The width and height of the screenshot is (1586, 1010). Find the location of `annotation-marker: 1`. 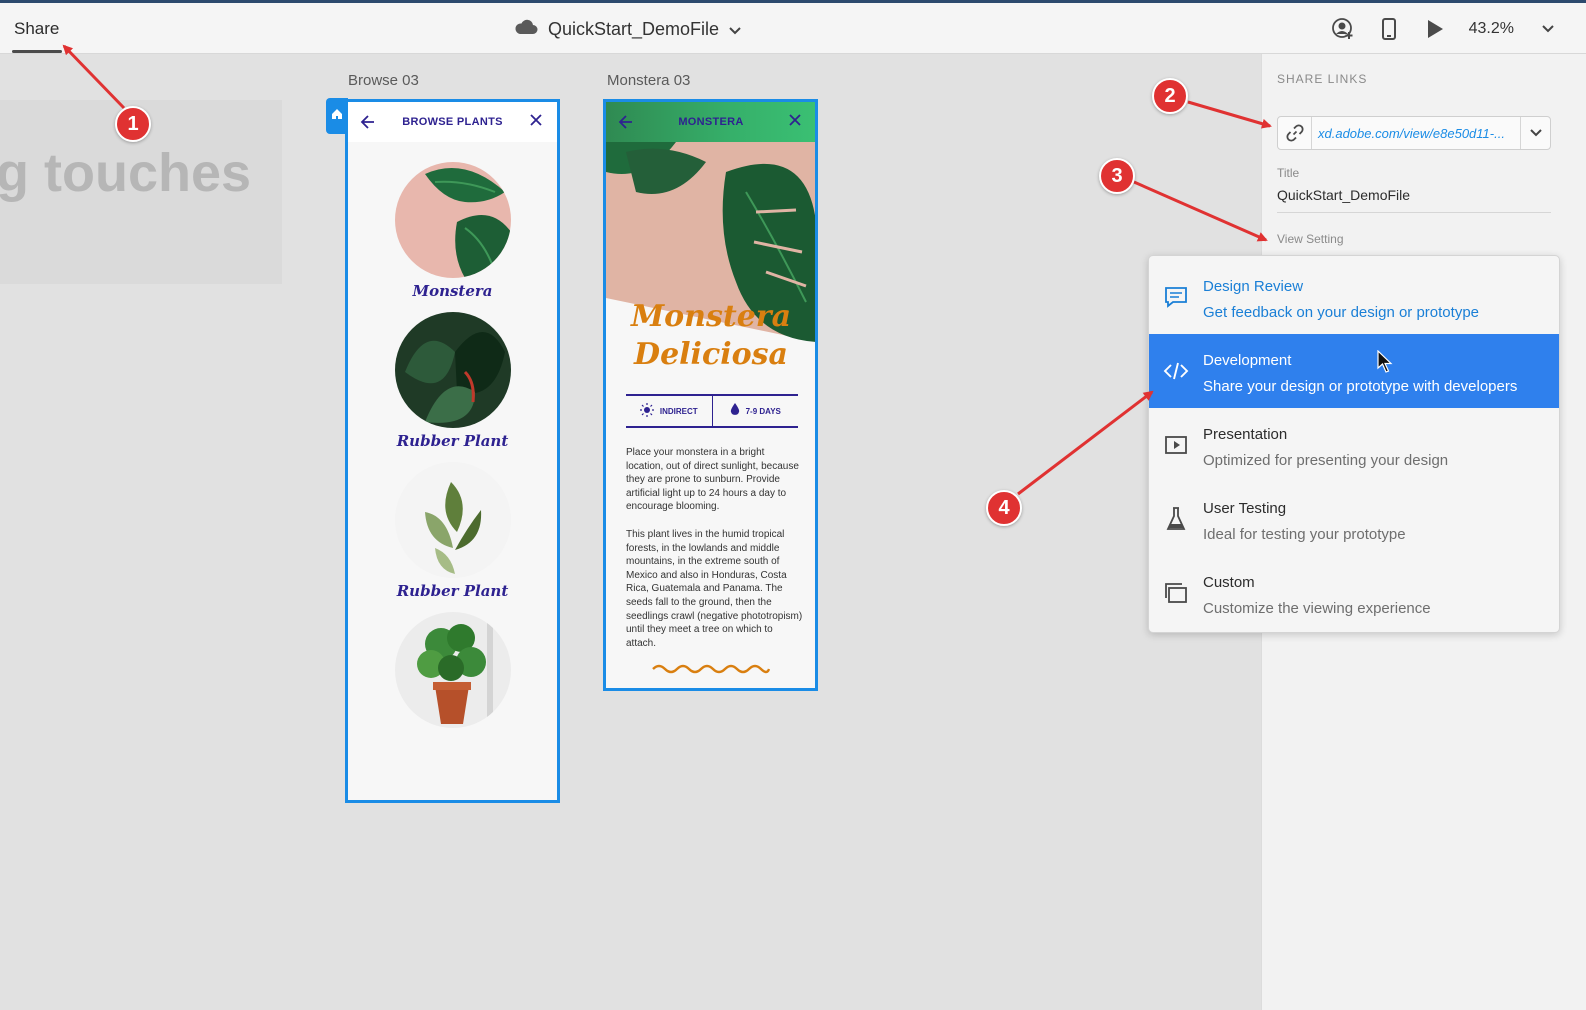

annotation-marker: 1 is located at coordinates (133, 124).